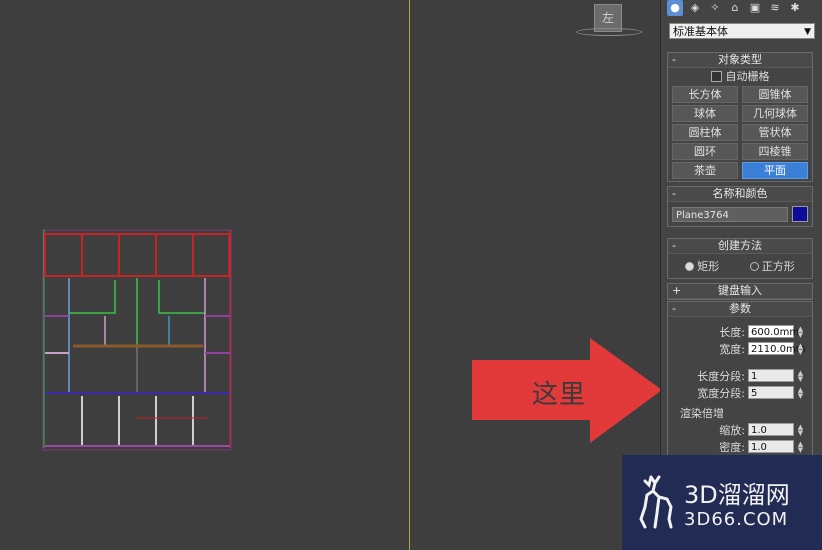 The image size is (822, 550). I want to click on square-radio: 正方形, so click(772, 266).